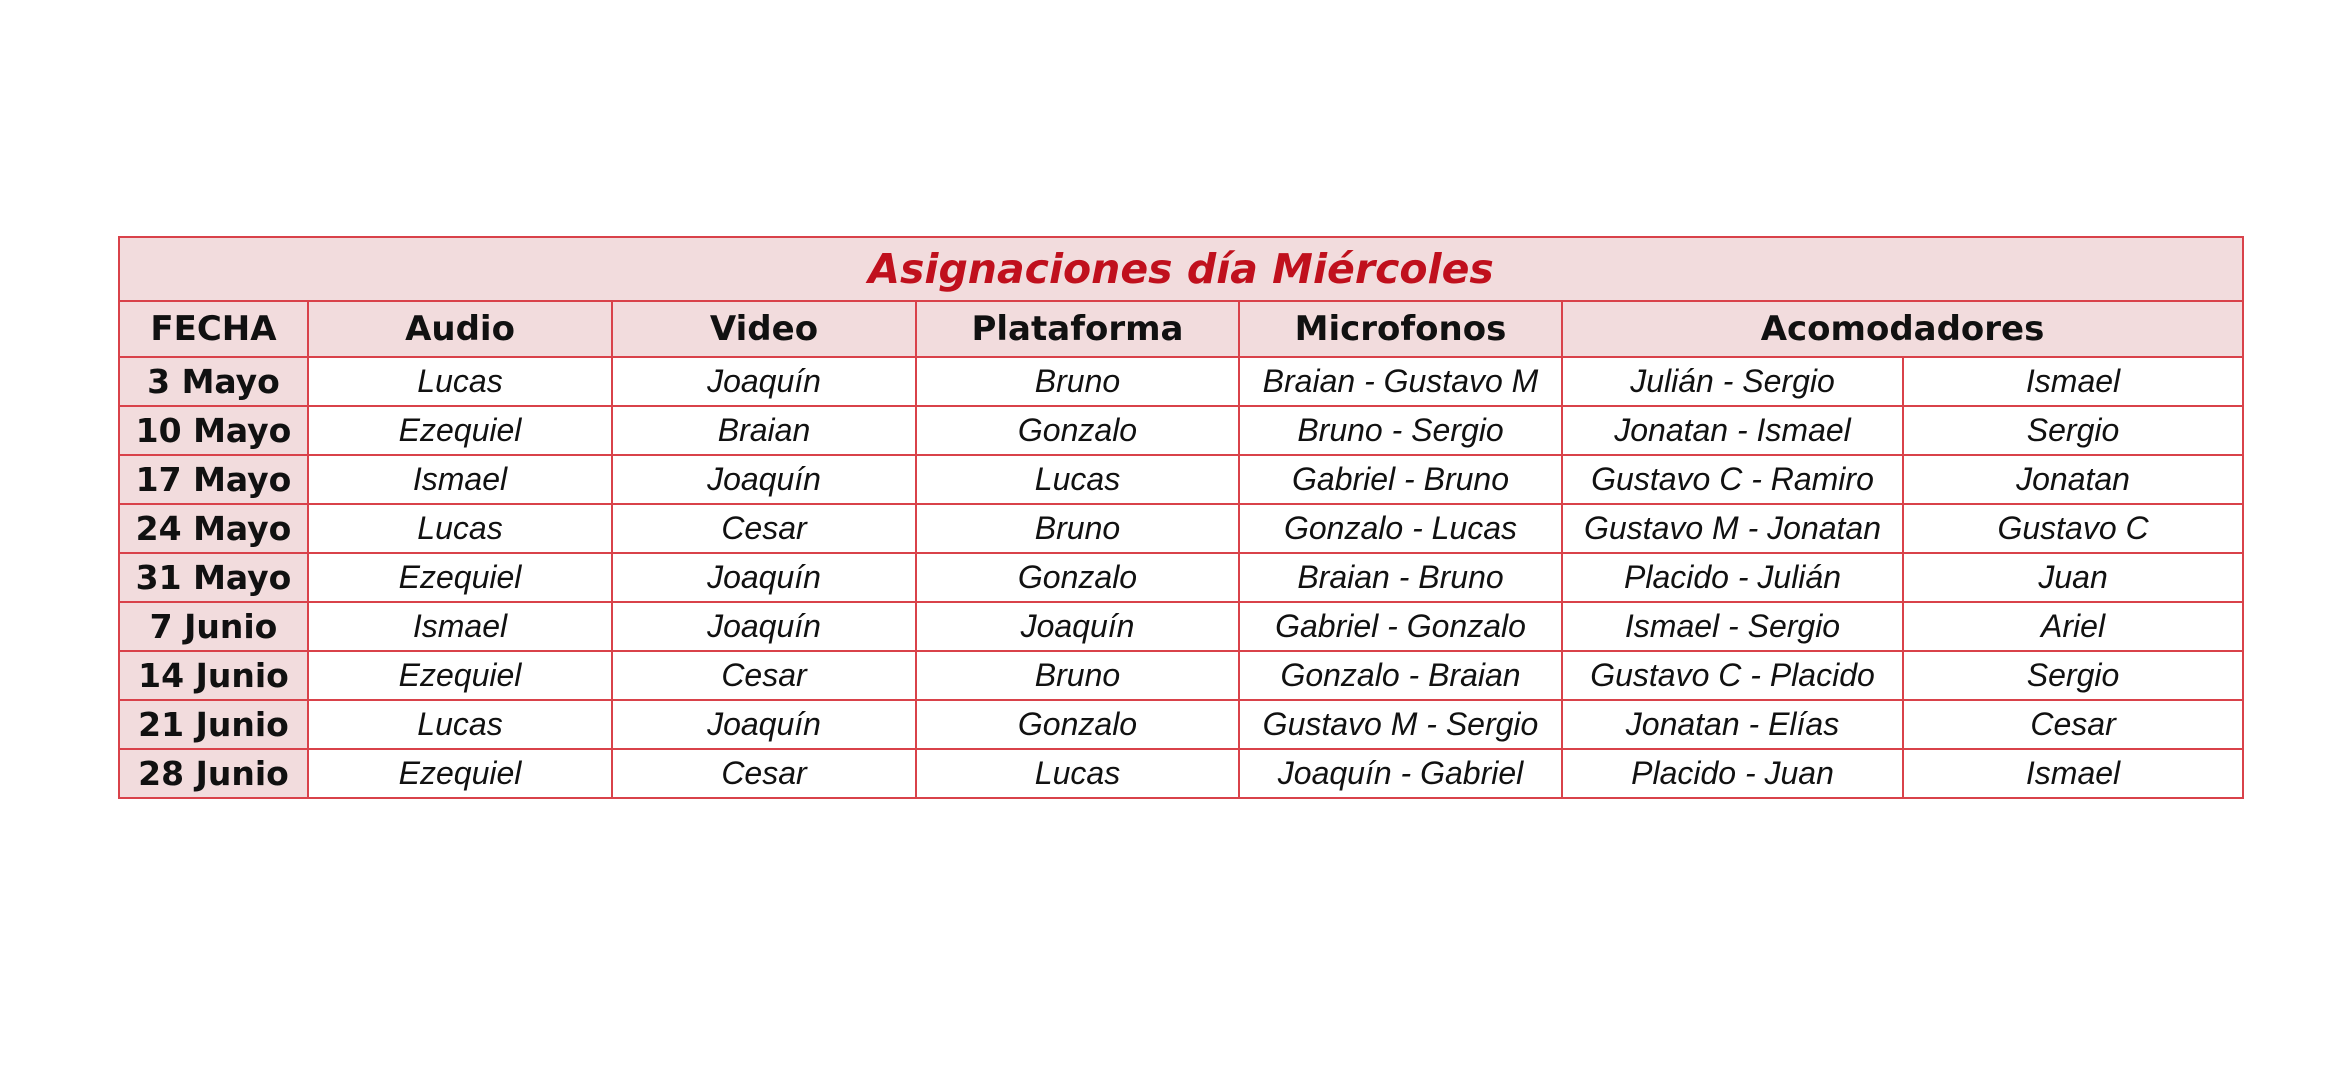 This screenshot has height=1073, width=2339. What do you see at coordinates (764, 430) in the screenshot?
I see `cell-video: Braian` at bounding box center [764, 430].